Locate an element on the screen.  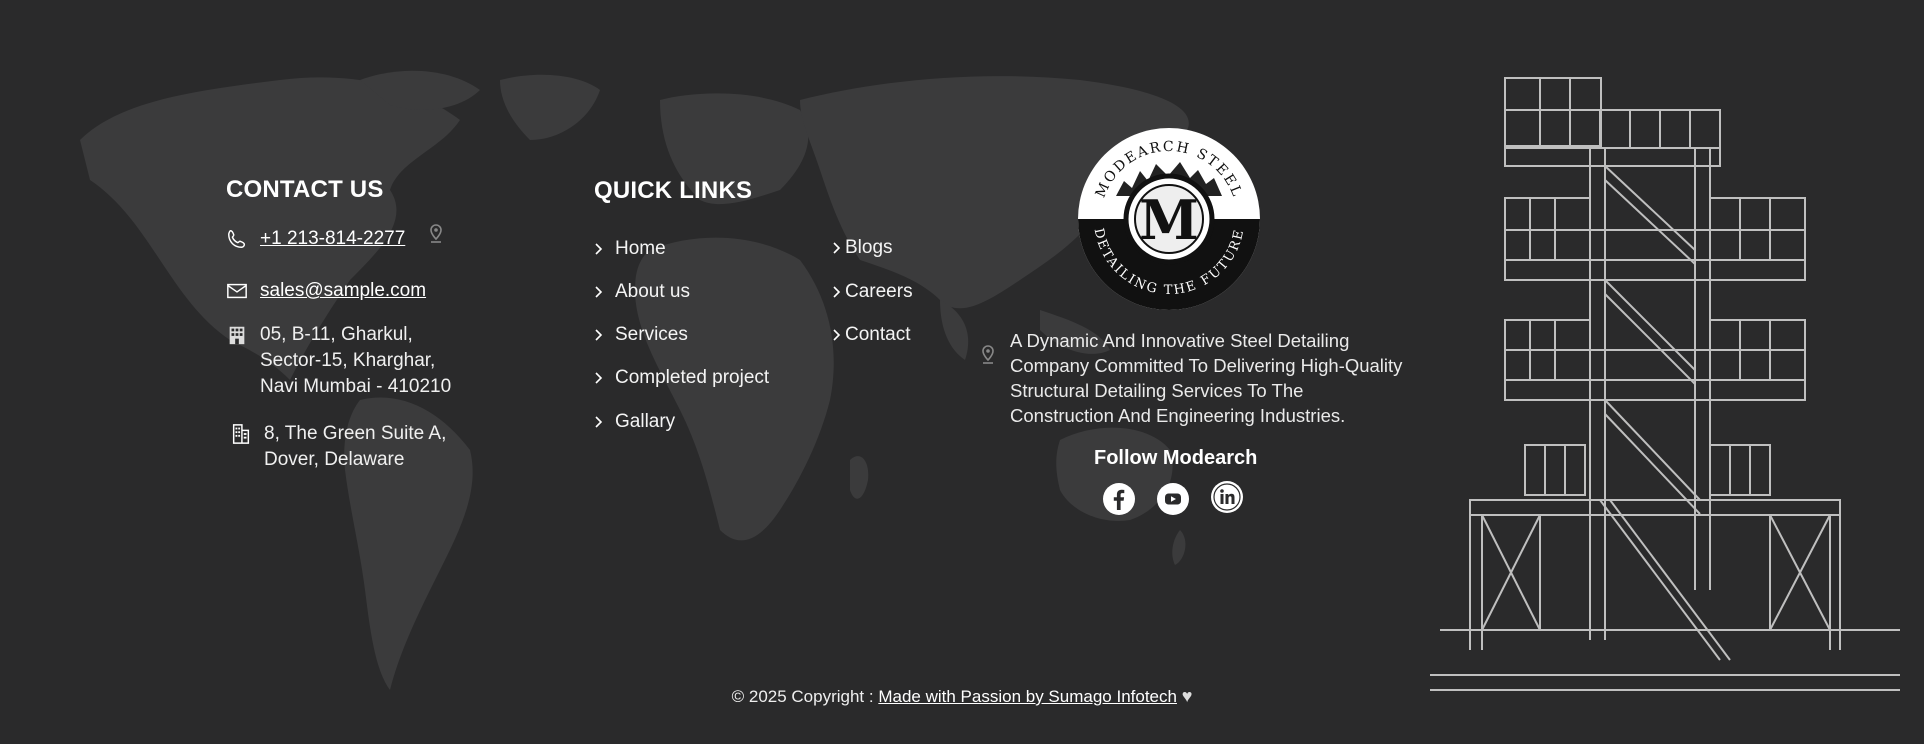
modearch-logo: MODEARCH STEEL DETAILING THE FUTURE M is located at coordinates (1169, 219).